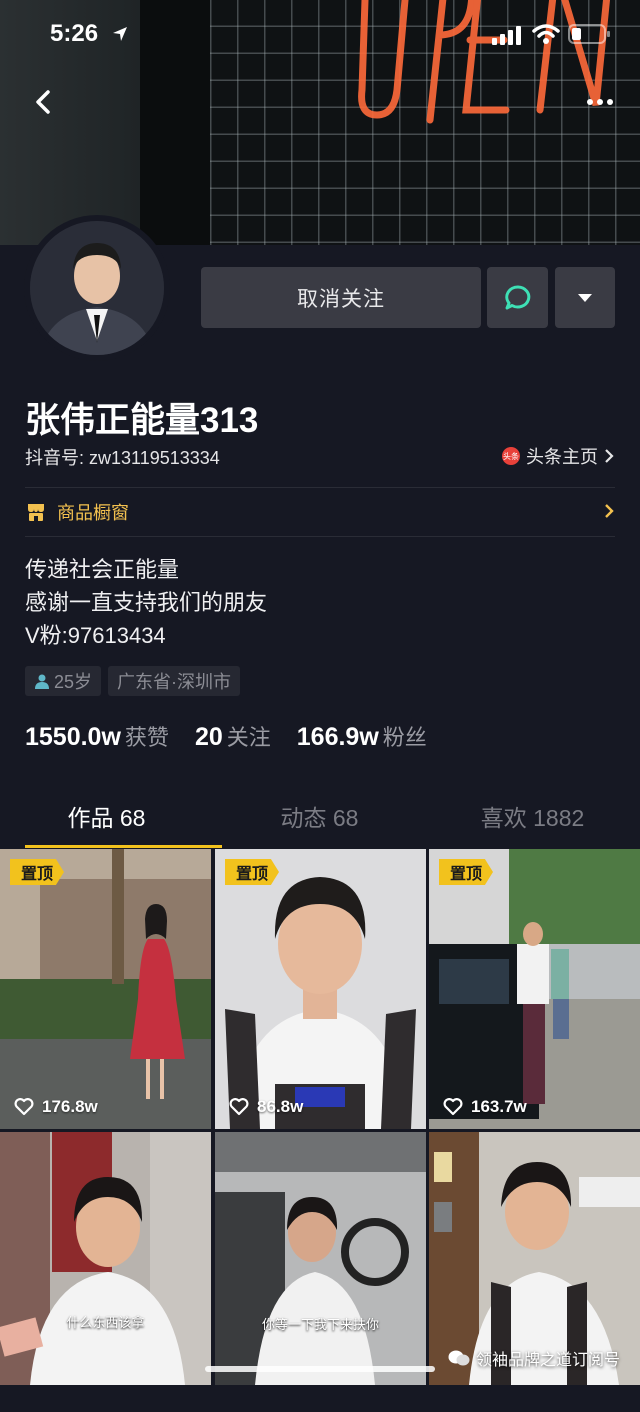 The image size is (640, 1412). Describe the element at coordinates (74, 33) in the screenshot. I see `status-time: 5:26` at that location.